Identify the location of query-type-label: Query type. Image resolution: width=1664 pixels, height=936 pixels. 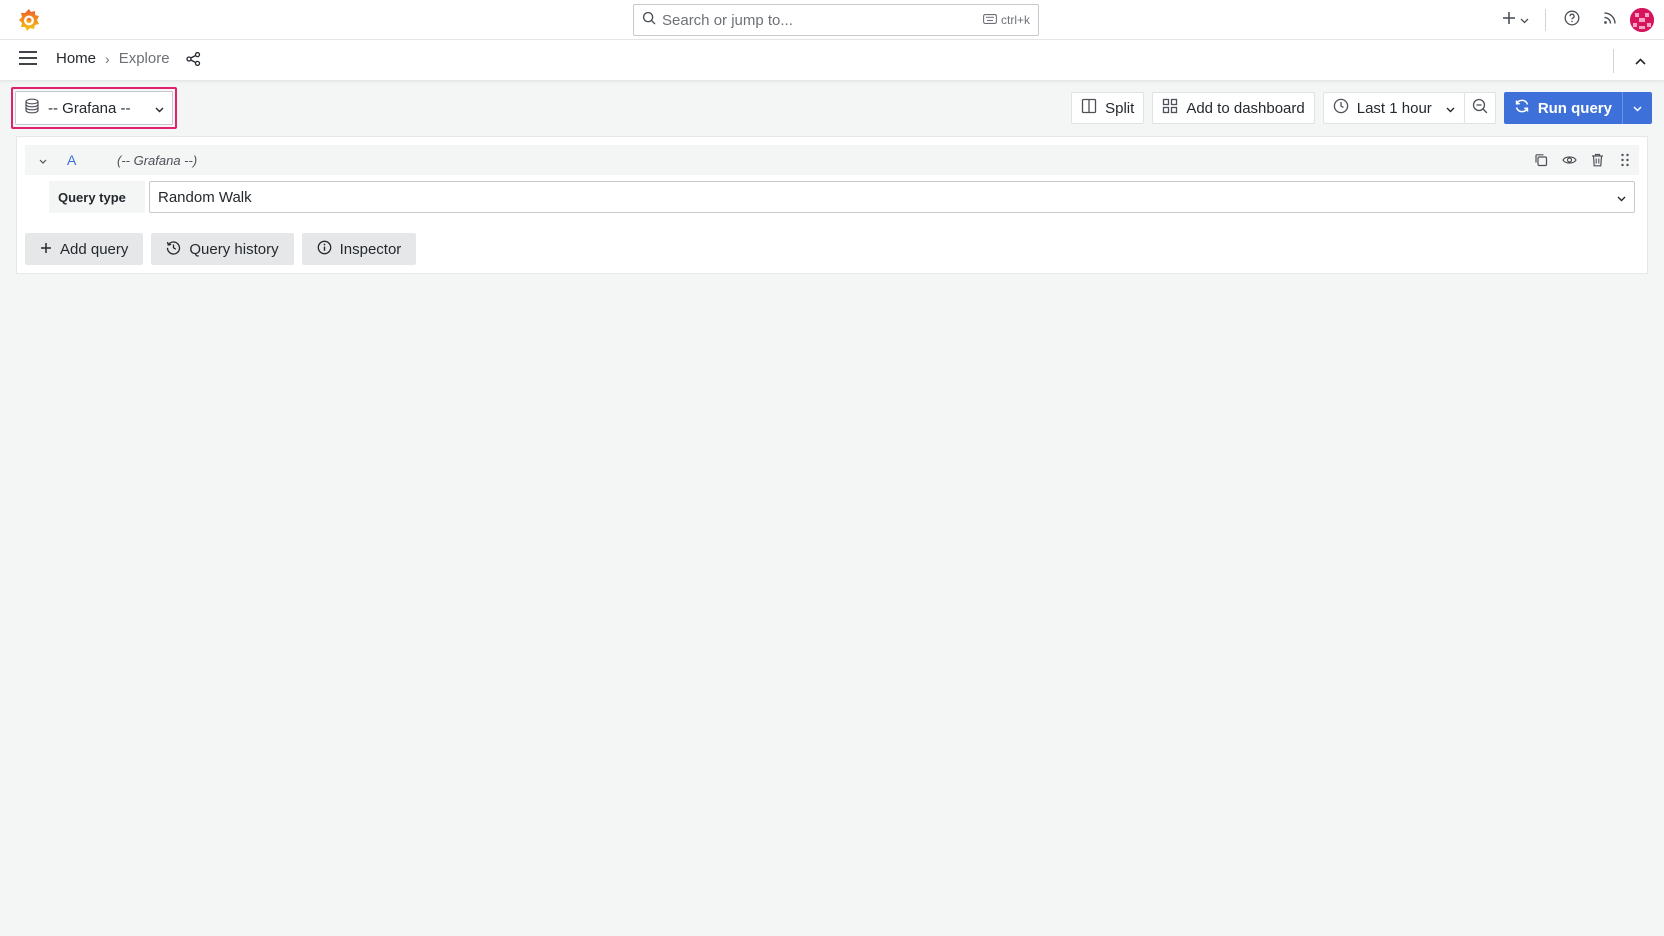
(97, 197).